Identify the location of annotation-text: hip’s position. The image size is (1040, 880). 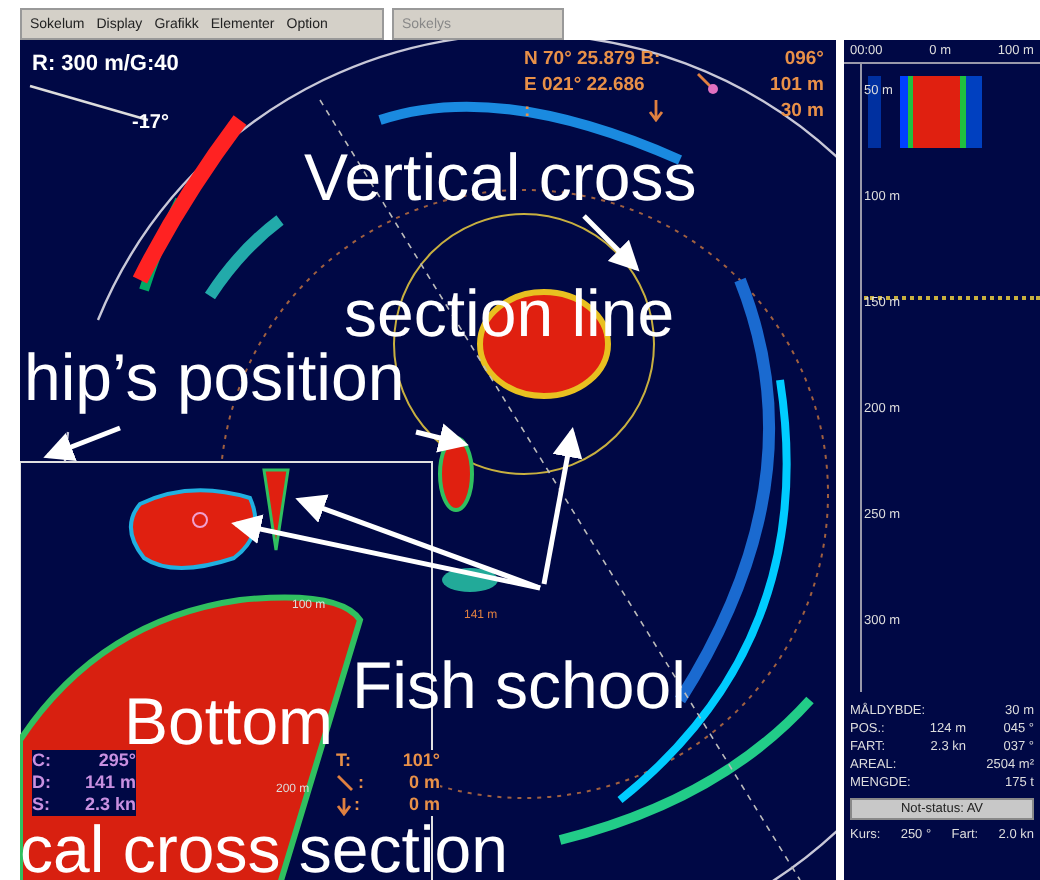
(214, 377).